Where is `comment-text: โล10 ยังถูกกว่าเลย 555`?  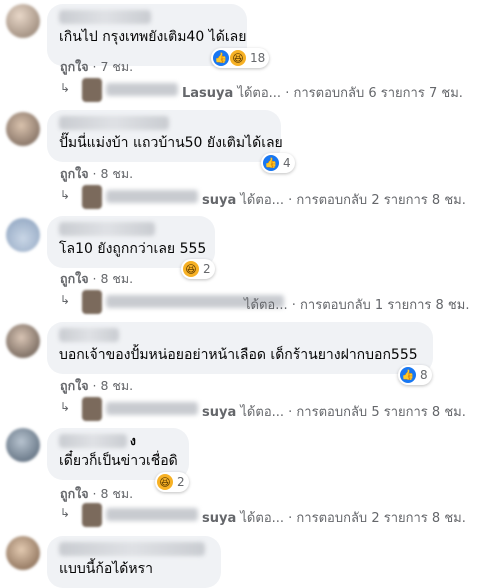 comment-text: โล10 ยังถูกกว่าเลย 555 is located at coordinates (133, 249).